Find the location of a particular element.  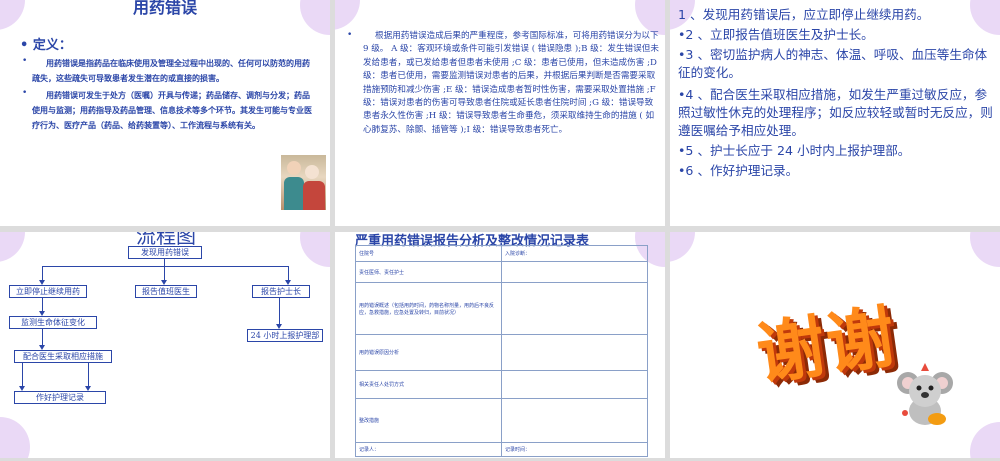

form-label: 记录时间： is located at coordinates (574, 449).